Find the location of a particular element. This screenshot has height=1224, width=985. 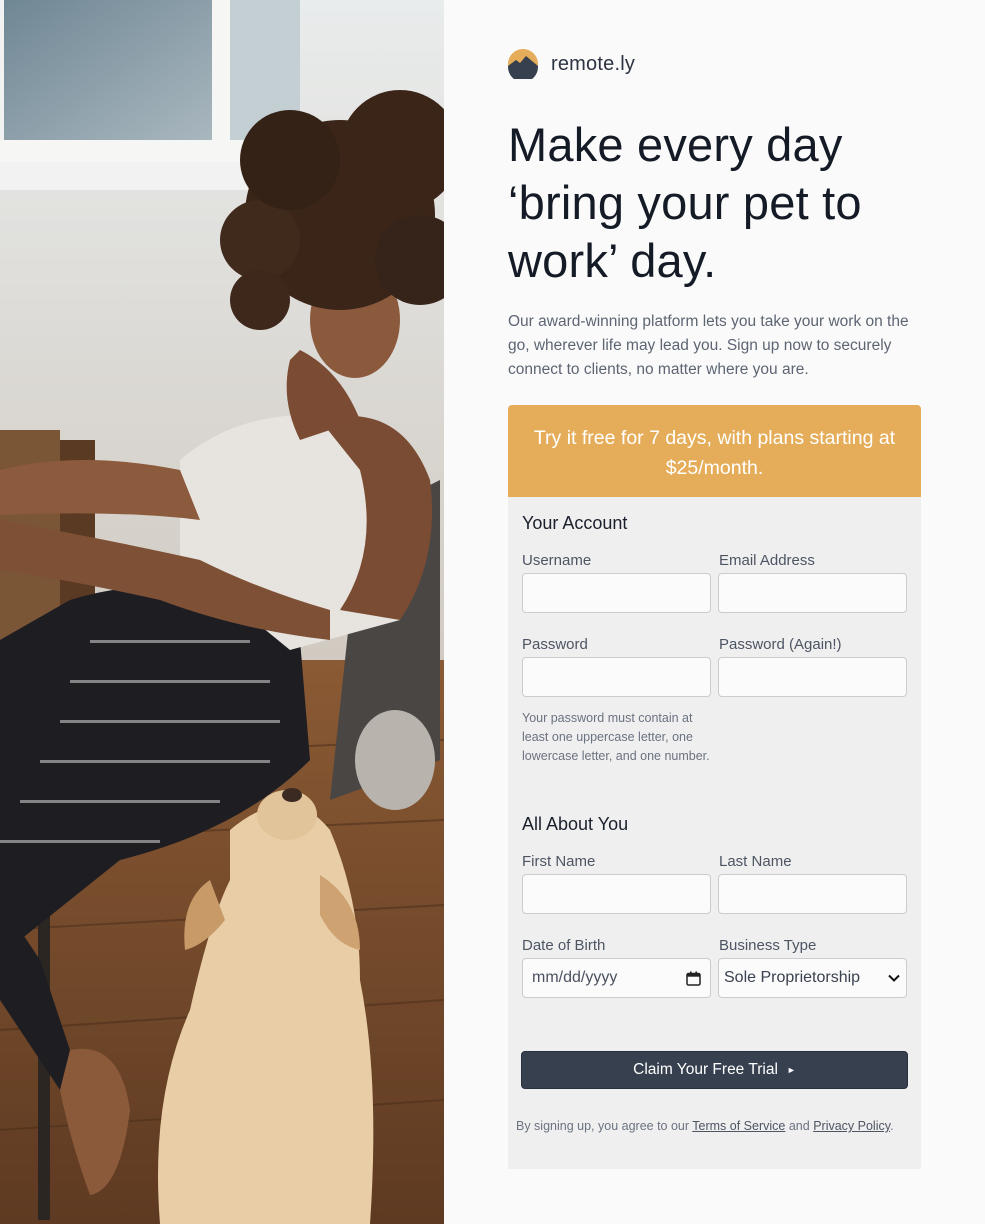

brand-name: remote.ly is located at coordinates (593, 63).